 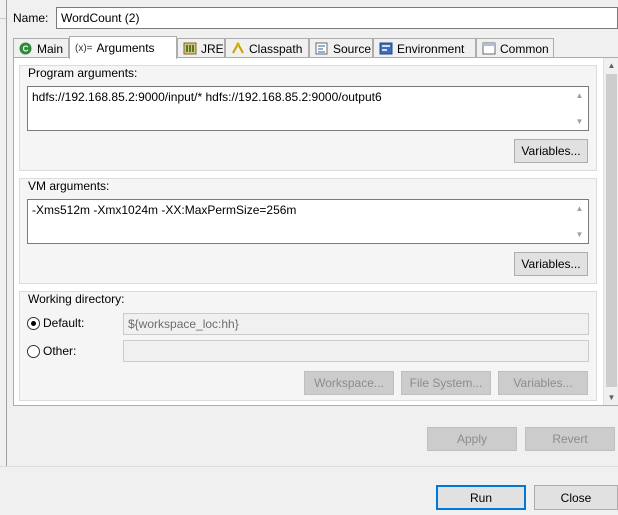 I want to click on close-button: Close, so click(x=576, y=497).